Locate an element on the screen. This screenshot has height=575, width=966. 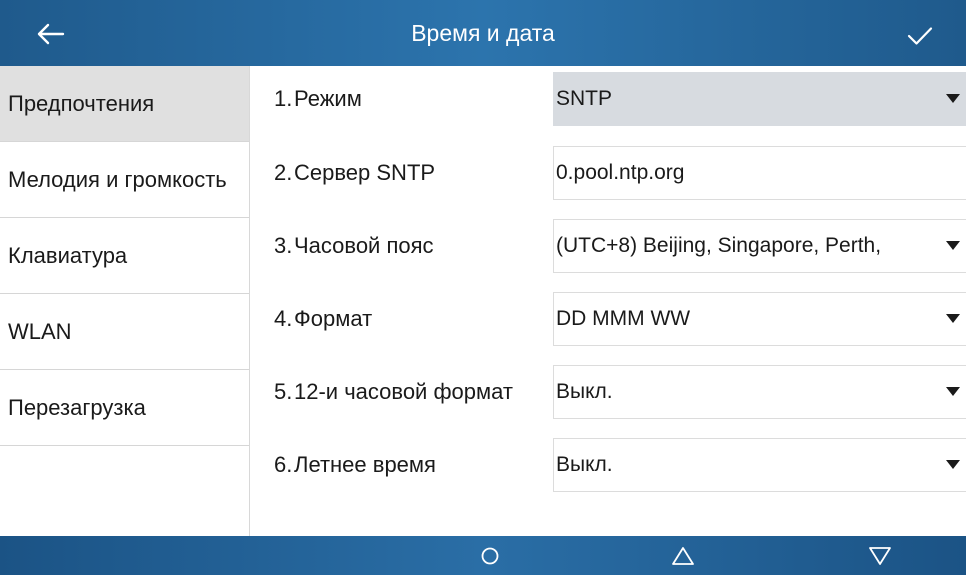
row-number: 2. is located at coordinates (283, 172).